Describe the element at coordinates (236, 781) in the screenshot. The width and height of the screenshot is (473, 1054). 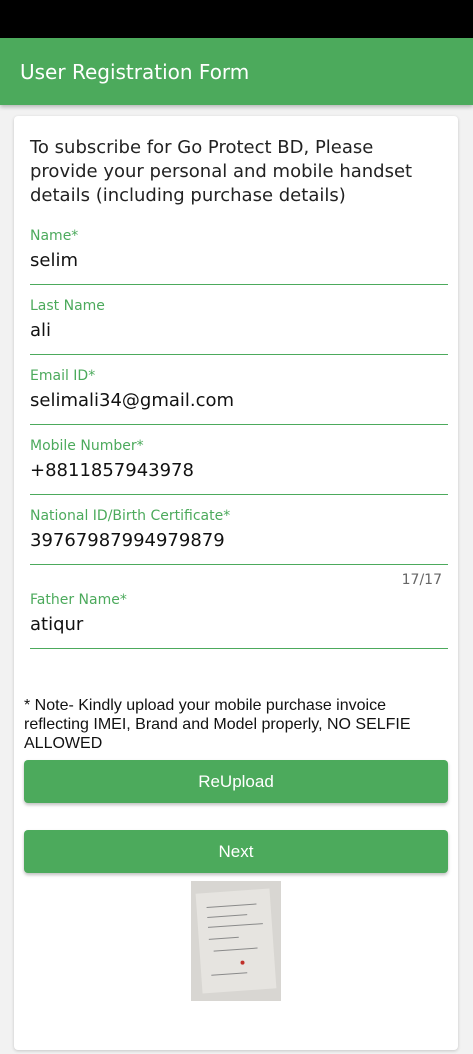
I see `reupload-button: ReUpload` at that location.